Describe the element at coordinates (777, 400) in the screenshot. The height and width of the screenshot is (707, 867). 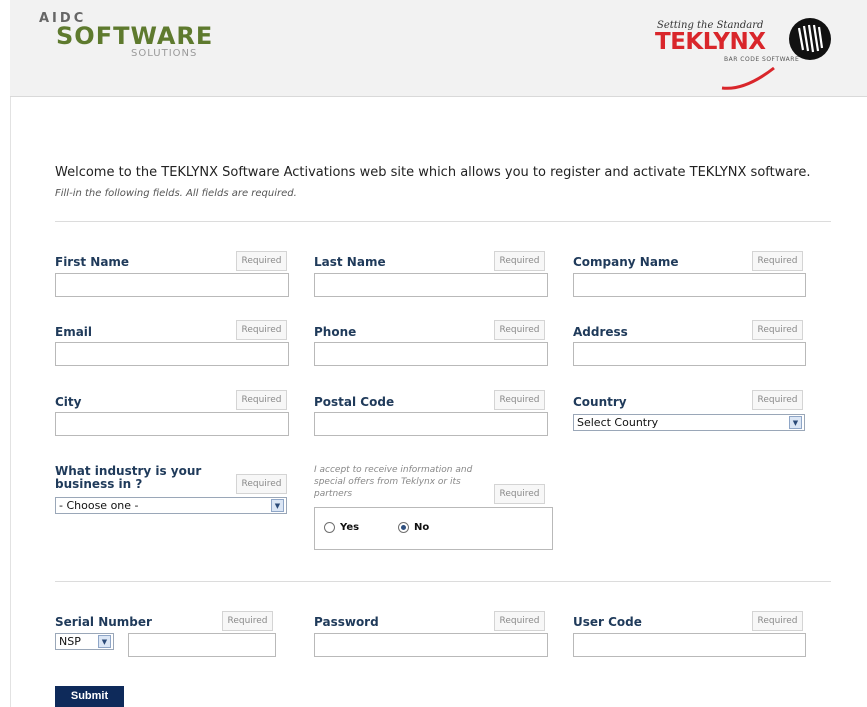
I see `country-required-badge: Required` at that location.